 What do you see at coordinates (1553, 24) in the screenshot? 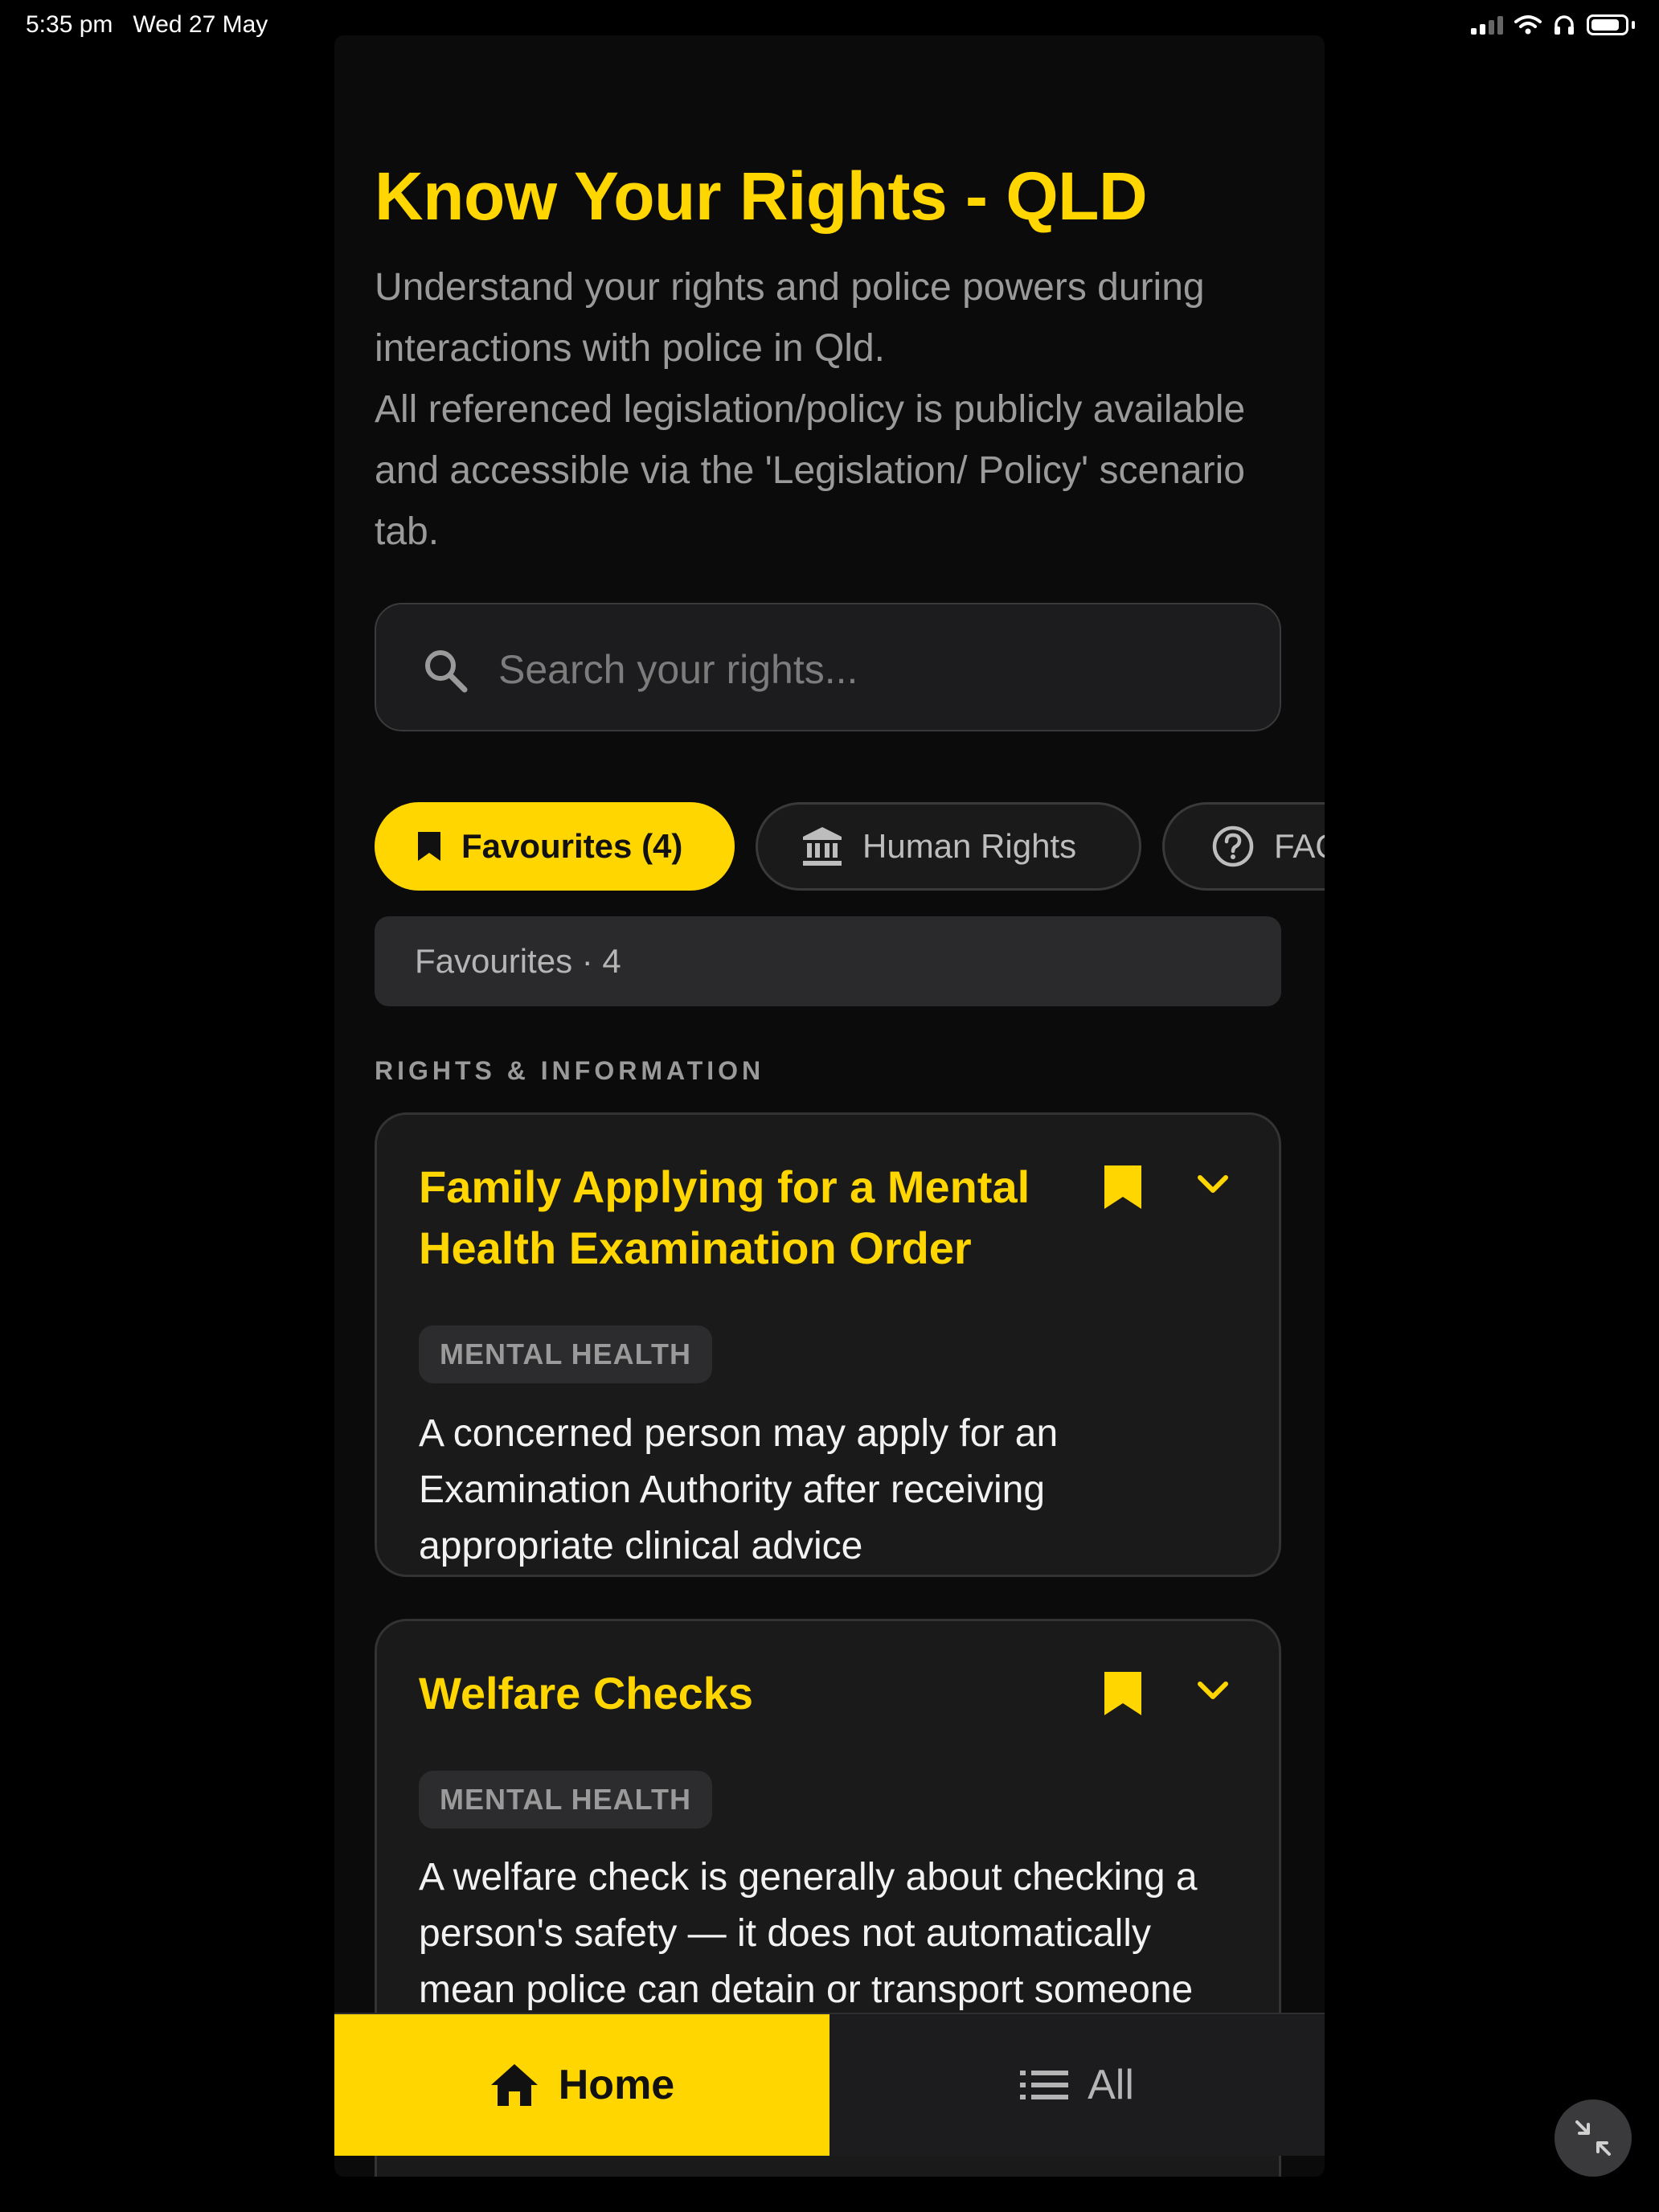
I see `status-icons` at bounding box center [1553, 24].